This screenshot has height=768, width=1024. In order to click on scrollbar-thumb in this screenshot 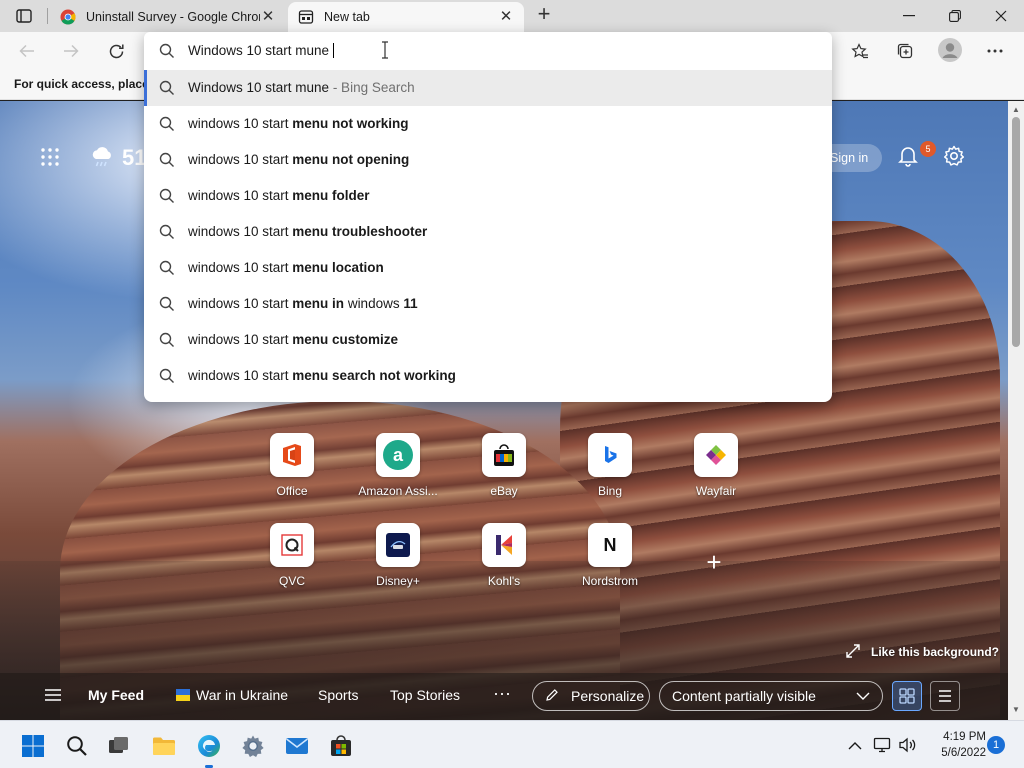, I will do `click(1016, 232)`.